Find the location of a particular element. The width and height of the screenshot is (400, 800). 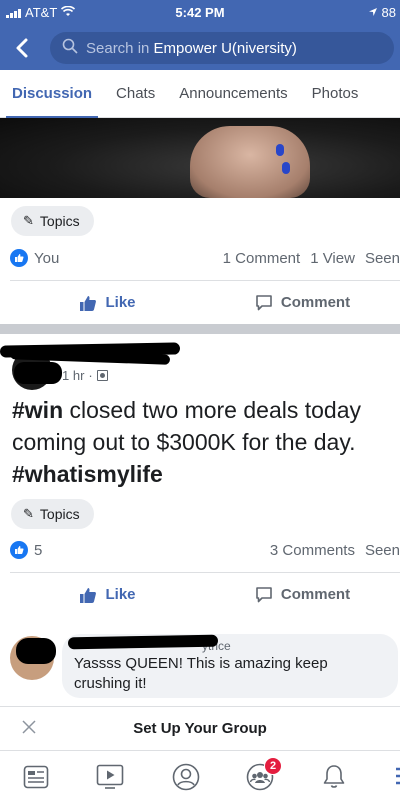

tab-discussion: Discussion is located at coordinates (52, 94).